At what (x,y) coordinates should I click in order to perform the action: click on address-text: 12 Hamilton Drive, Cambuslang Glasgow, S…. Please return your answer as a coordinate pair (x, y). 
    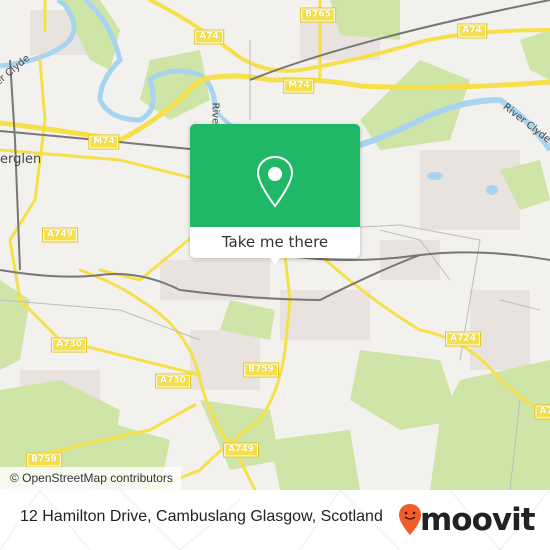
    Looking at the image, I should click on (201, 516).